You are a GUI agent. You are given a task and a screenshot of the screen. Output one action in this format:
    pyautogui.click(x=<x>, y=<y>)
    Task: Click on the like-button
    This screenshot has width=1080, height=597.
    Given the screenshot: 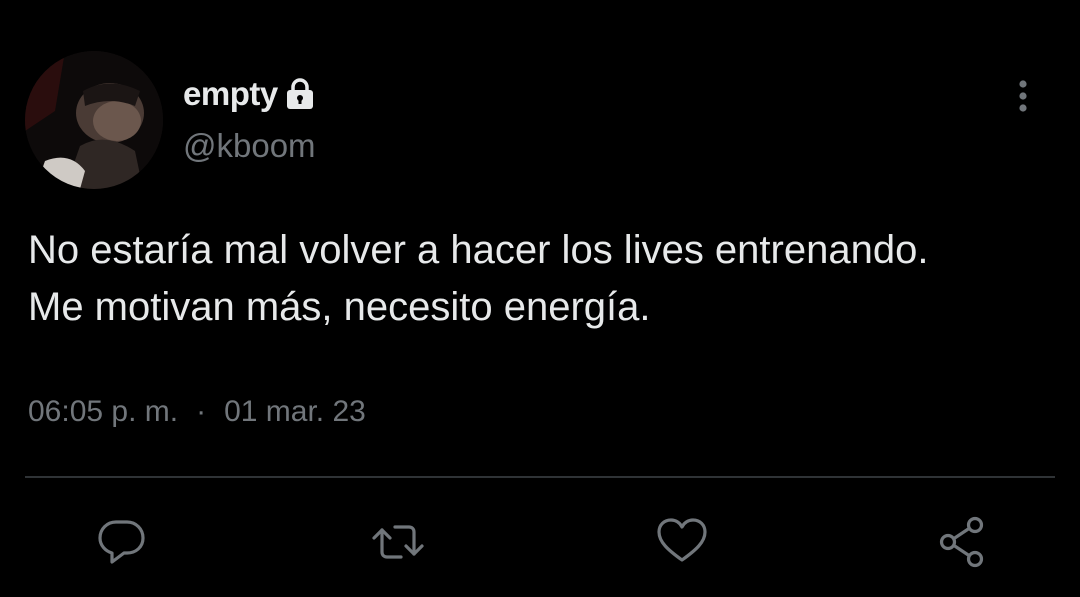 What is the action you would take?
    pyautogui.click(x=682, y=542)
    